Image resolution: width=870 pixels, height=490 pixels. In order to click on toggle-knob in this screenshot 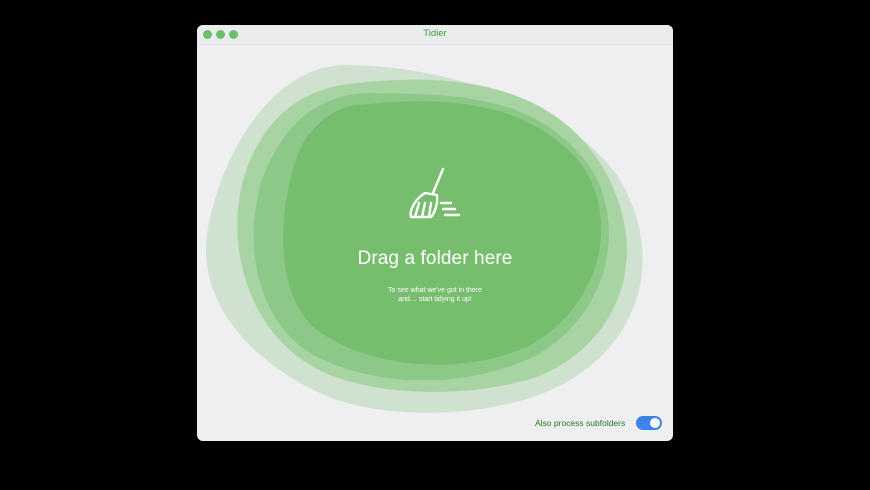, I will do `click(655, 423)`.